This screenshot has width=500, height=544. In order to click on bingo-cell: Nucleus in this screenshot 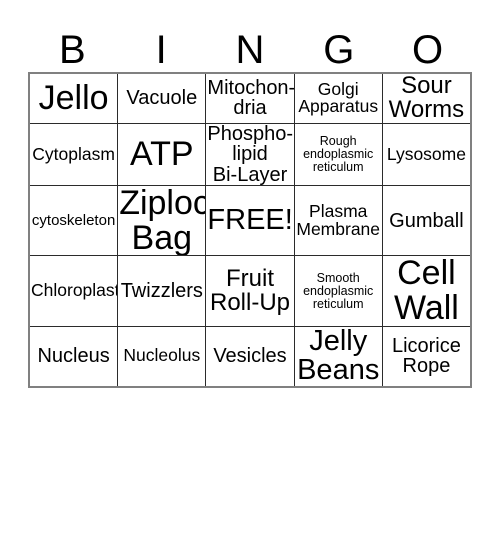, I will do `click(73, 356)`.